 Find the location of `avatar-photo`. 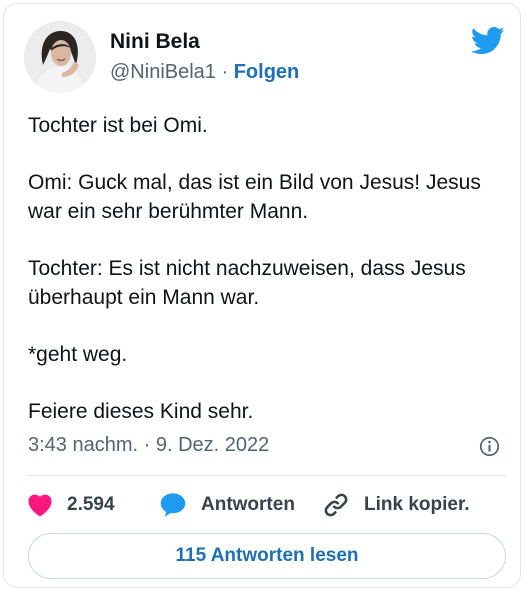

avatar-photo is located at coordinates (60, 57).